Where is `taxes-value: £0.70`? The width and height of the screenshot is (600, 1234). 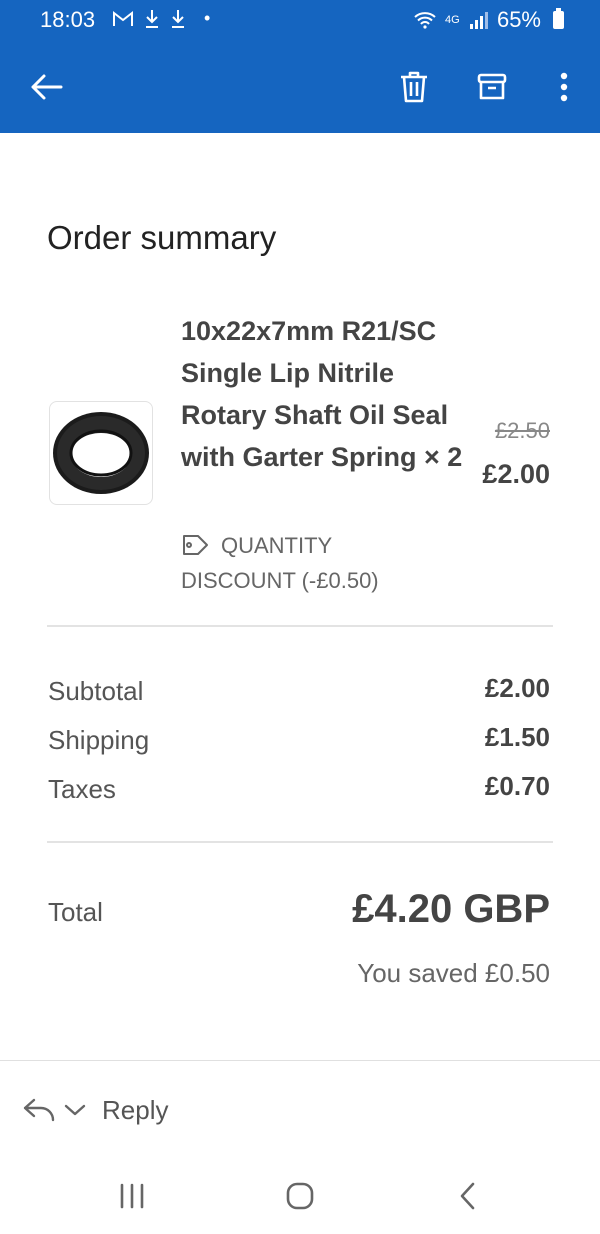
taxes-value: £0.70 is located at coordinates (517, 786).